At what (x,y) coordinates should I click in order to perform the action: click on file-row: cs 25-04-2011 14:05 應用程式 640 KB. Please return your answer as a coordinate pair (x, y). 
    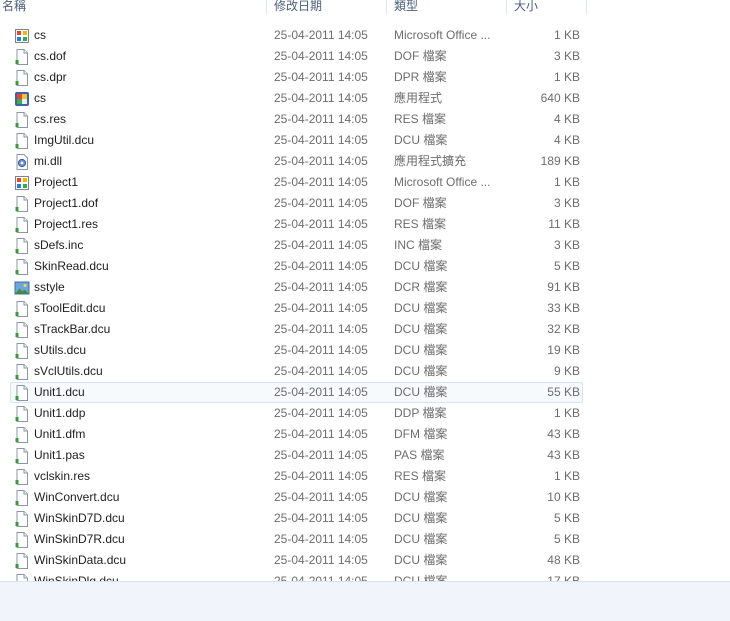
    Looking at the image, I should click on (296, 98).